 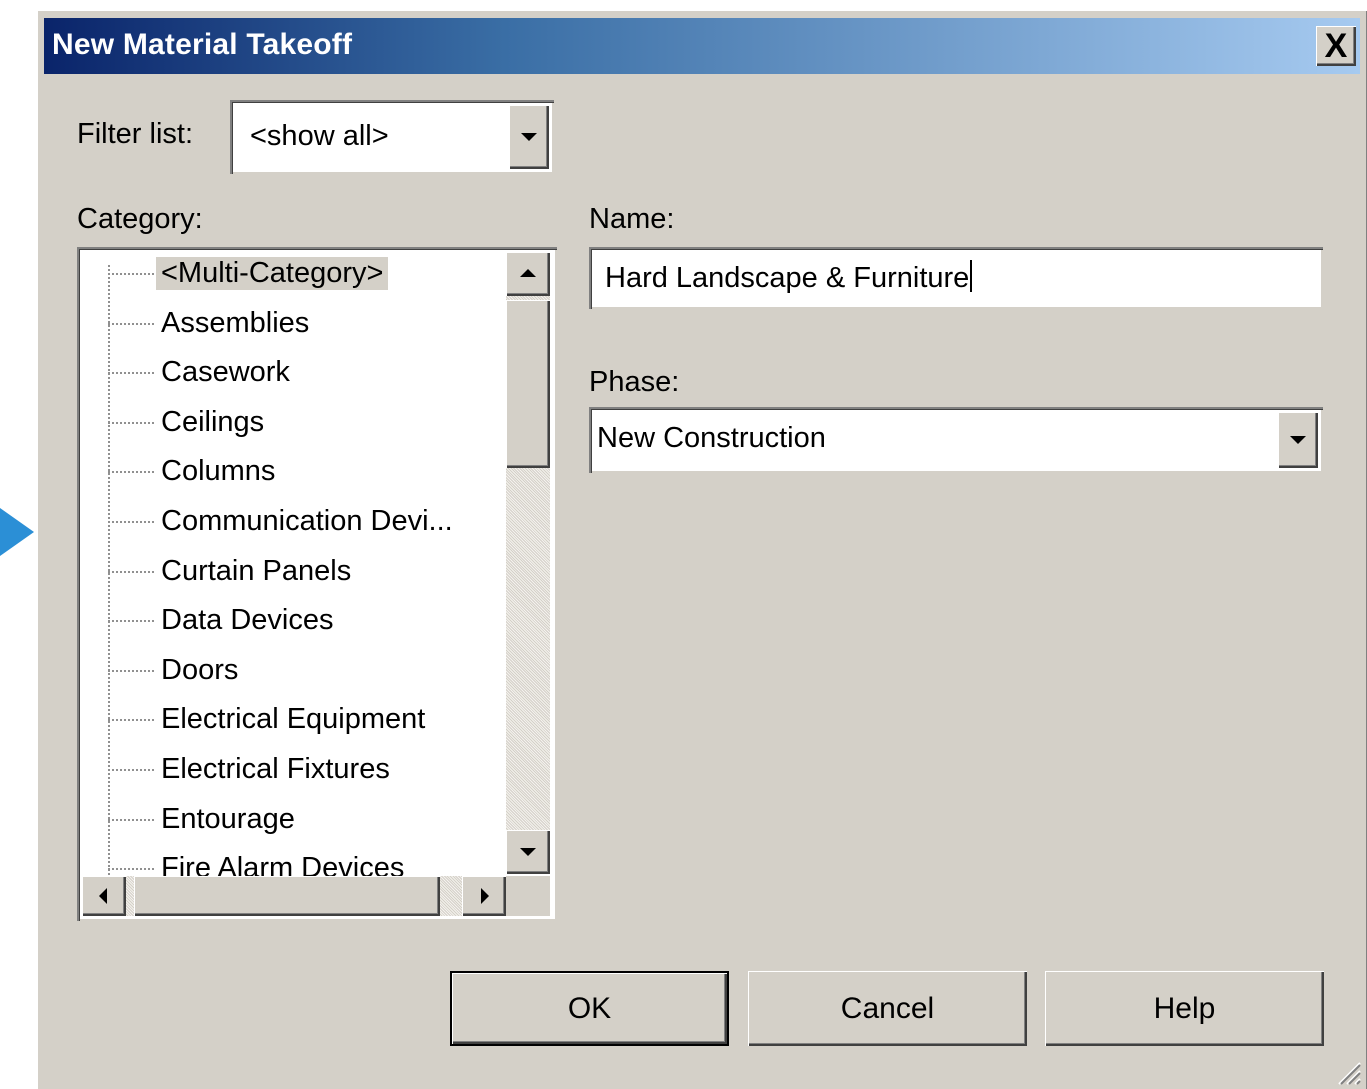 I want to click on category-vertical-scrollbar, so click(x=528, y=563).